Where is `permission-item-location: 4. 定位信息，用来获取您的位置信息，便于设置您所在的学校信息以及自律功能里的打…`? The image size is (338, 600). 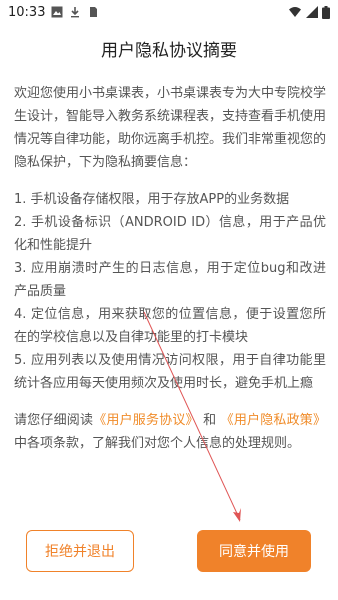
permission-item-location: 4. 定位信息，用来获取您的位置信息，便于设置您所在的学校信息以及自律功能里的打… is located at coordinates (170, 326).